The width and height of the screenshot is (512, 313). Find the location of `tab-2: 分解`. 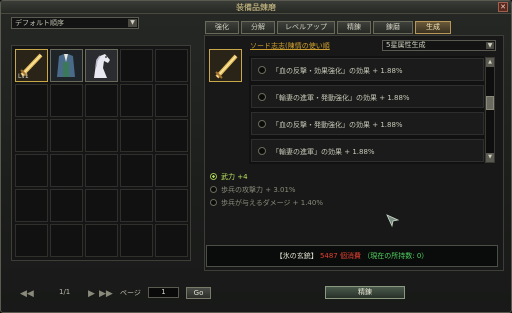

tab-2: 分解 is located at coordinates (258, 27).